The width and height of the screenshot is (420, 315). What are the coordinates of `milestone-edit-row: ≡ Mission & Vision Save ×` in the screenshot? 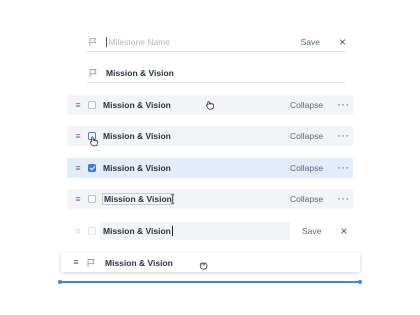 It's located at (210, 231).